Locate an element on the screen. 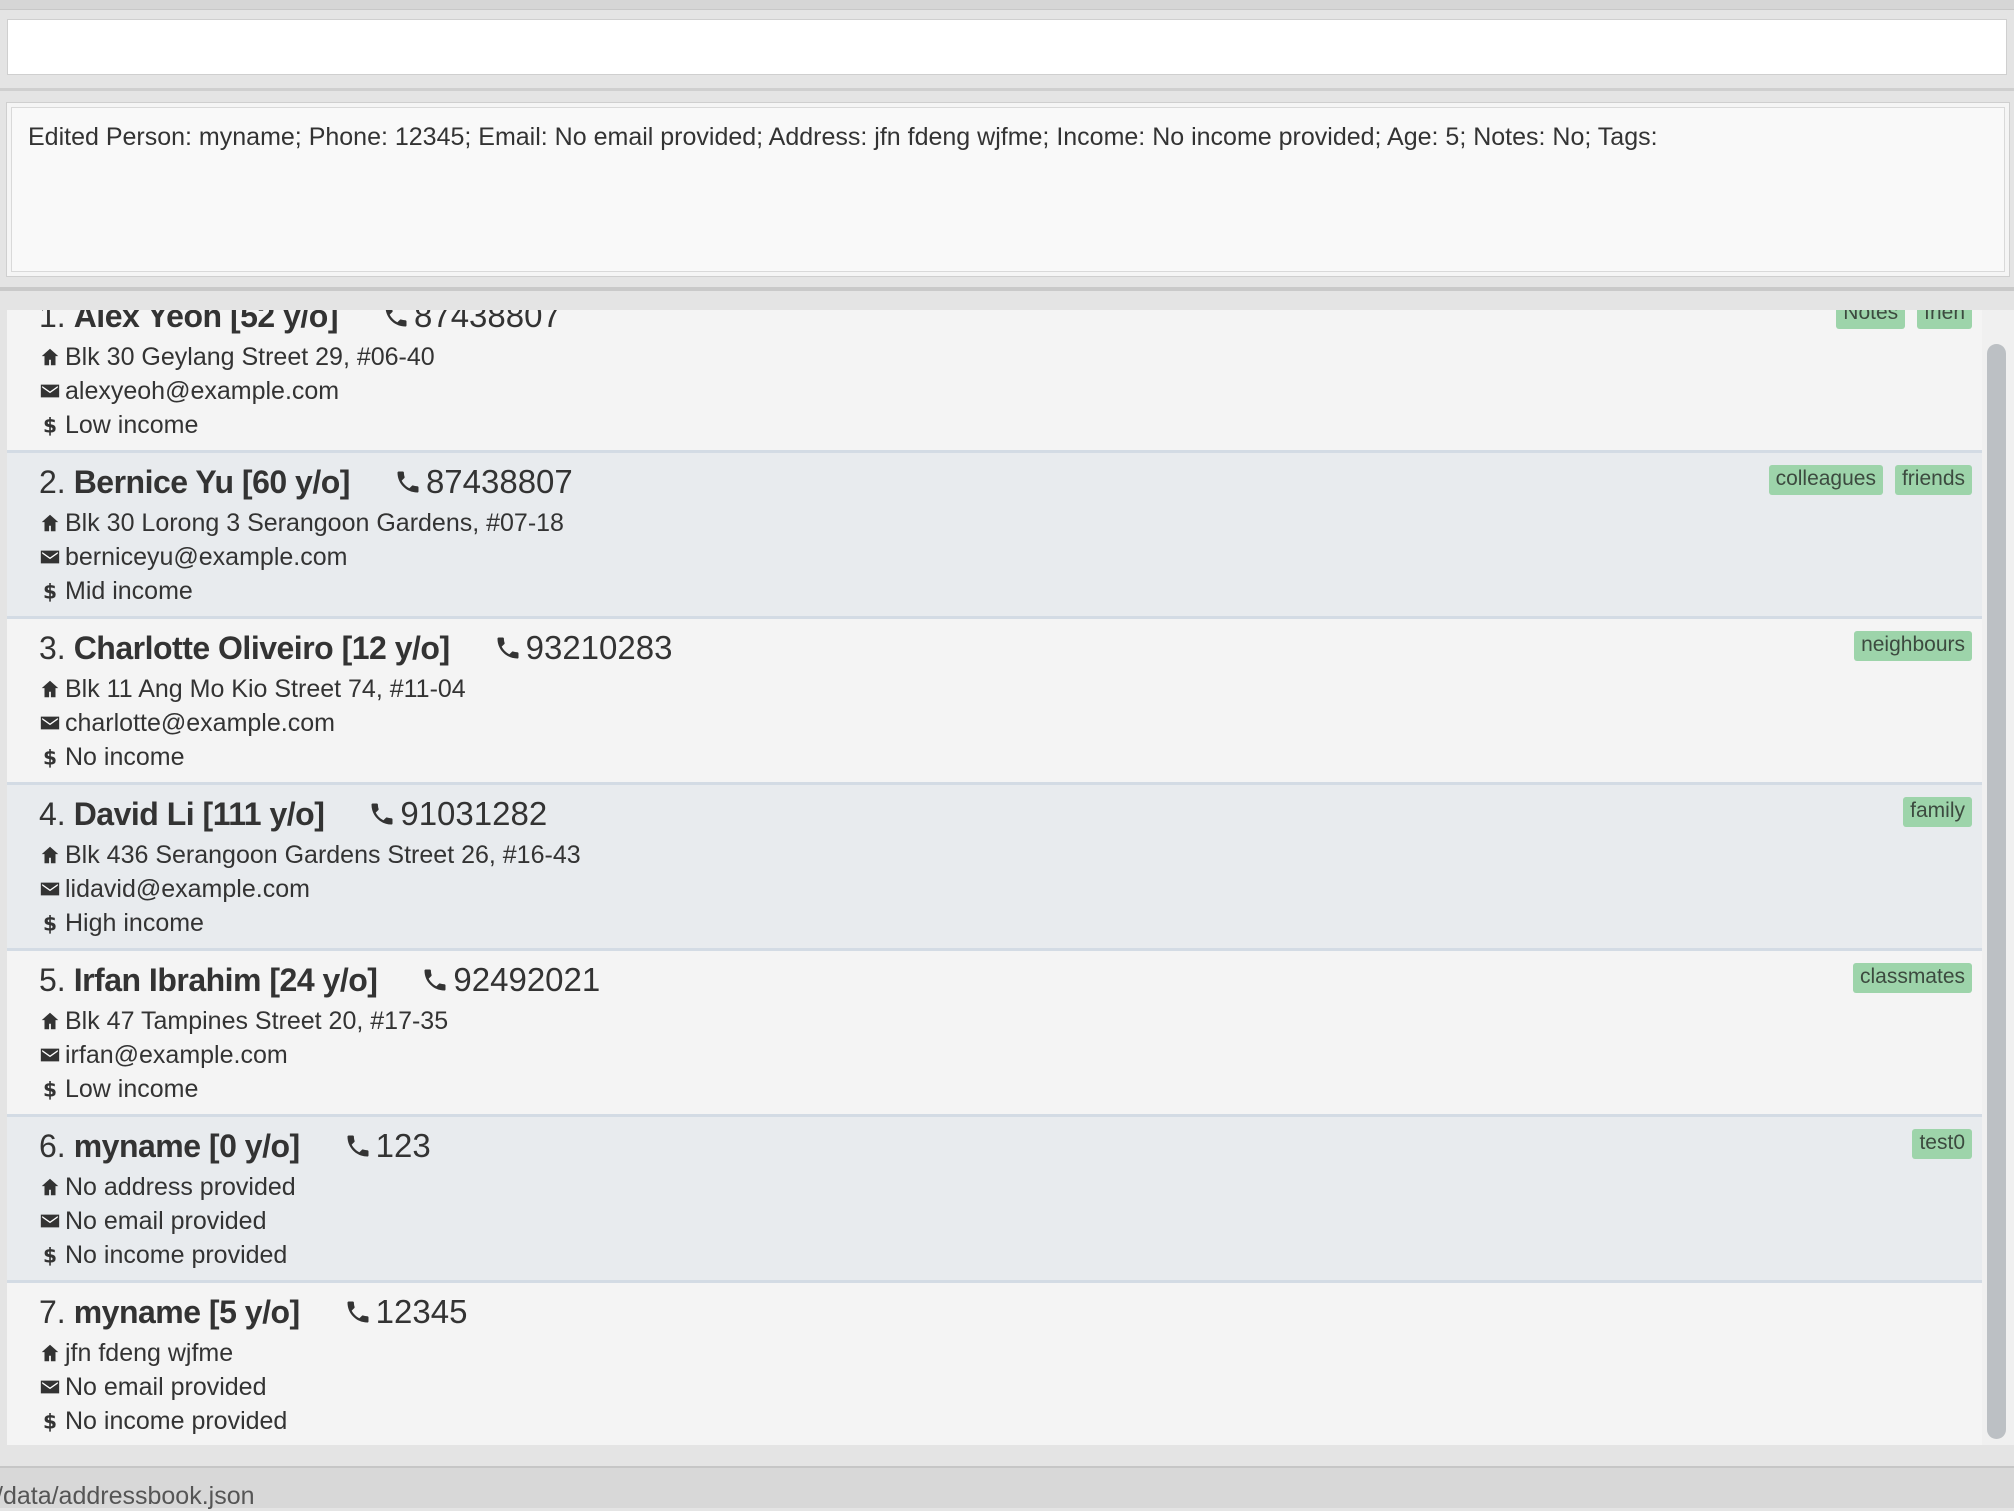 The height and width of the screenshot is (1511, 2014). person-income: $ High income is located at coordinates (121, 923).